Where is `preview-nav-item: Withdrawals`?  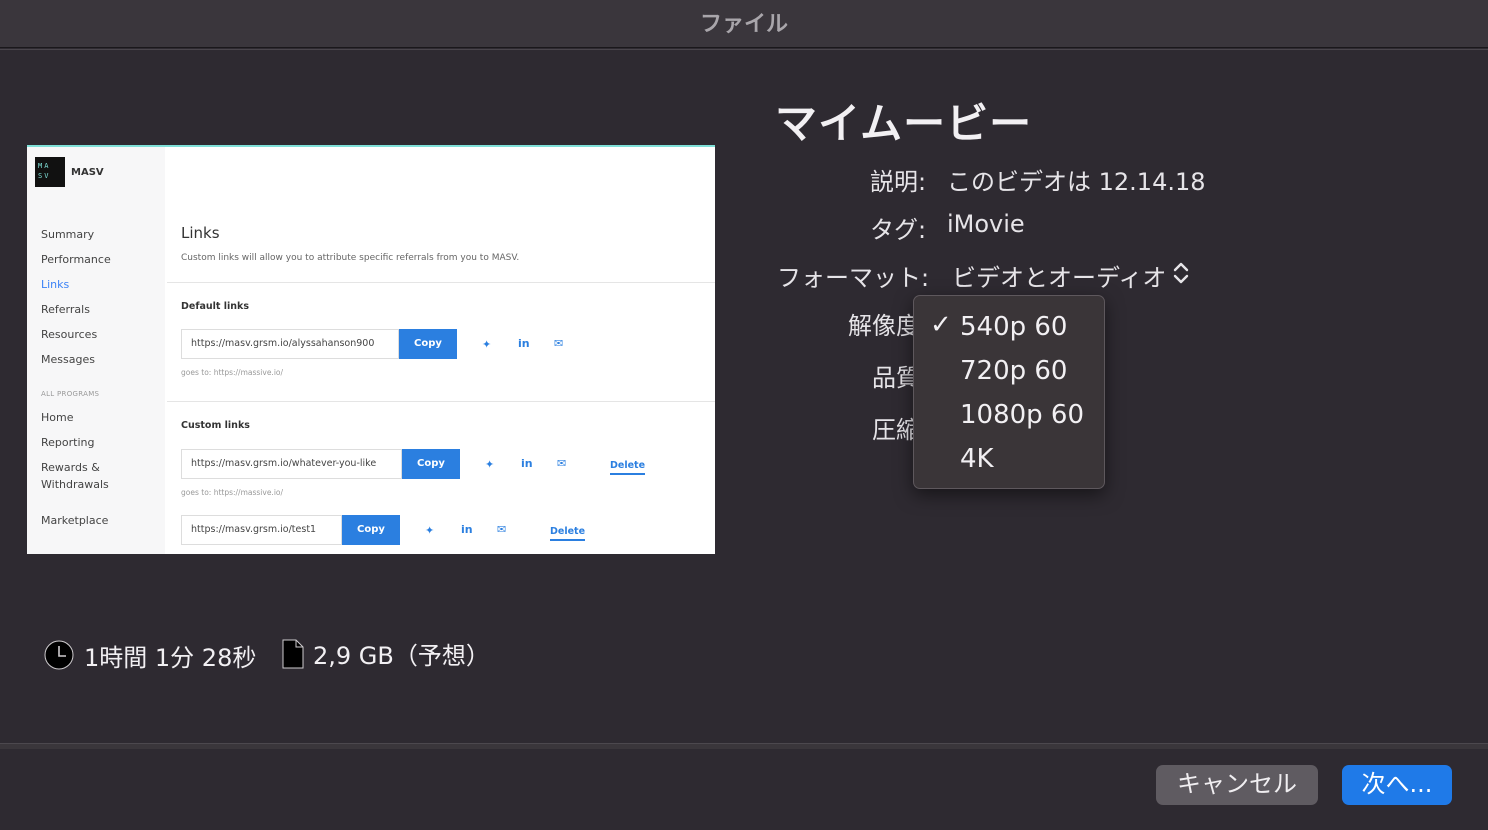 preview-nav-item: Withdrawals is located at coordinates (75, 484).